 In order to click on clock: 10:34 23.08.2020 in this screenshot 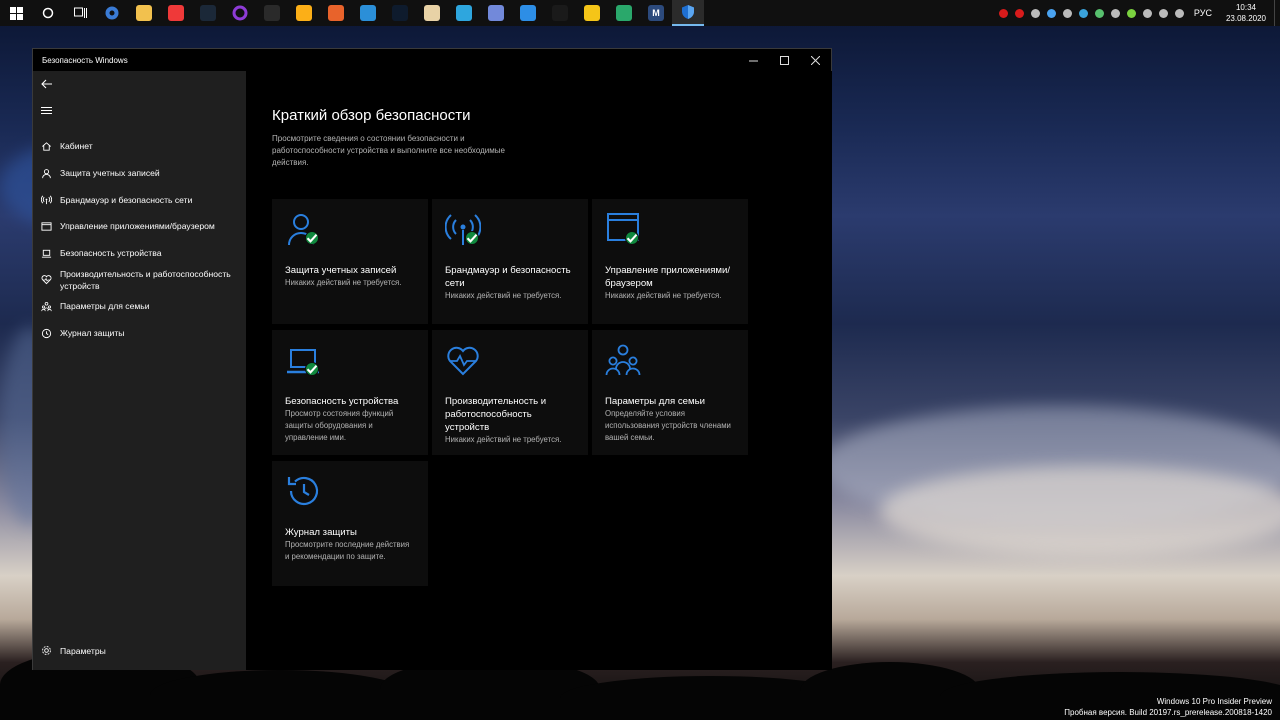, I will do `click(1246, 13)`.